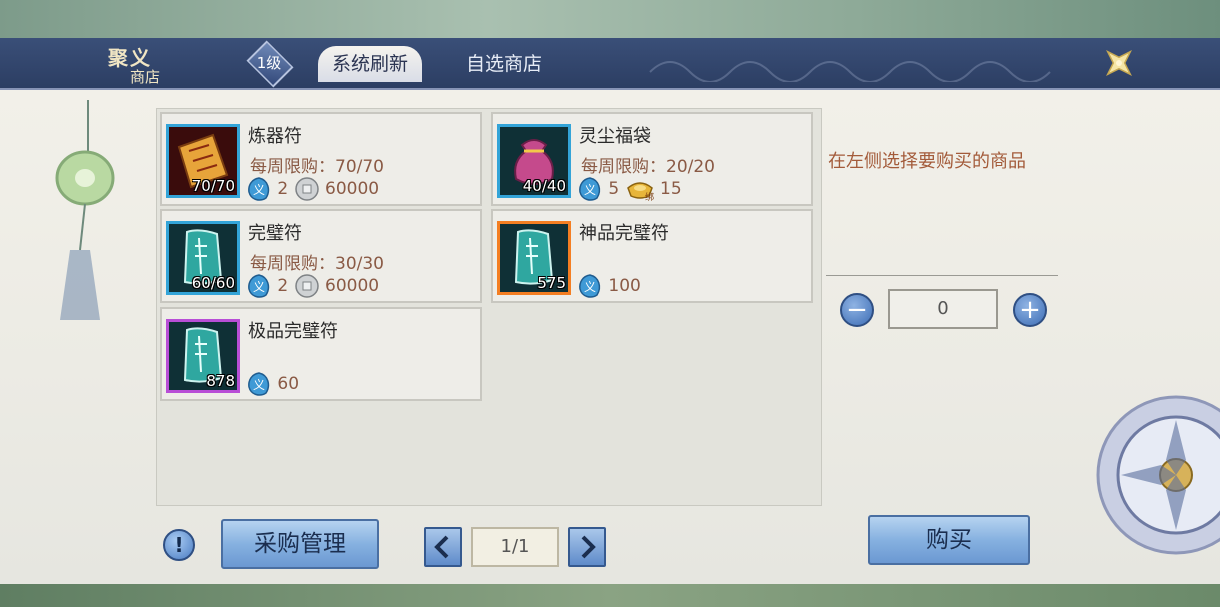  I want to click on shop-level: 1级, so click(269, 63).